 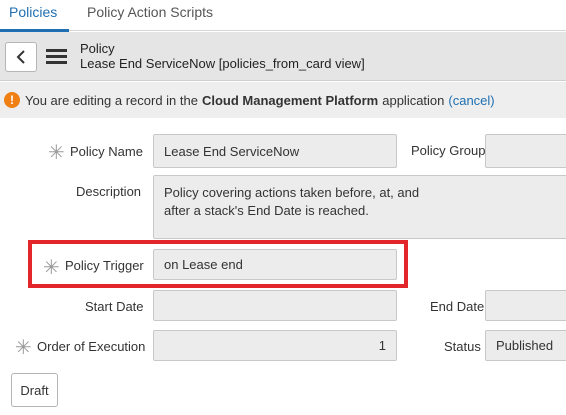 I want to click on status-label: Status, so click(x=462, y=346).